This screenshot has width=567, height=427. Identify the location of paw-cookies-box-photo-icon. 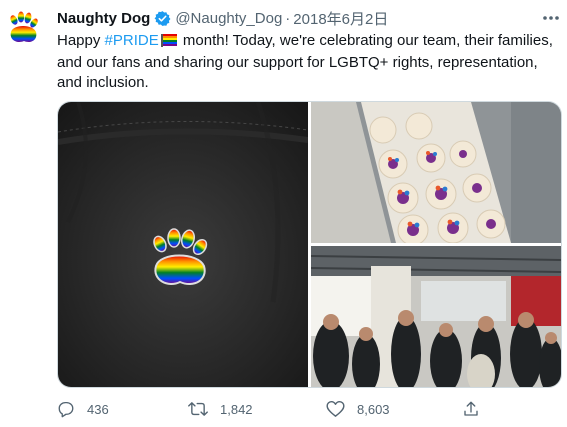
(436, 172).